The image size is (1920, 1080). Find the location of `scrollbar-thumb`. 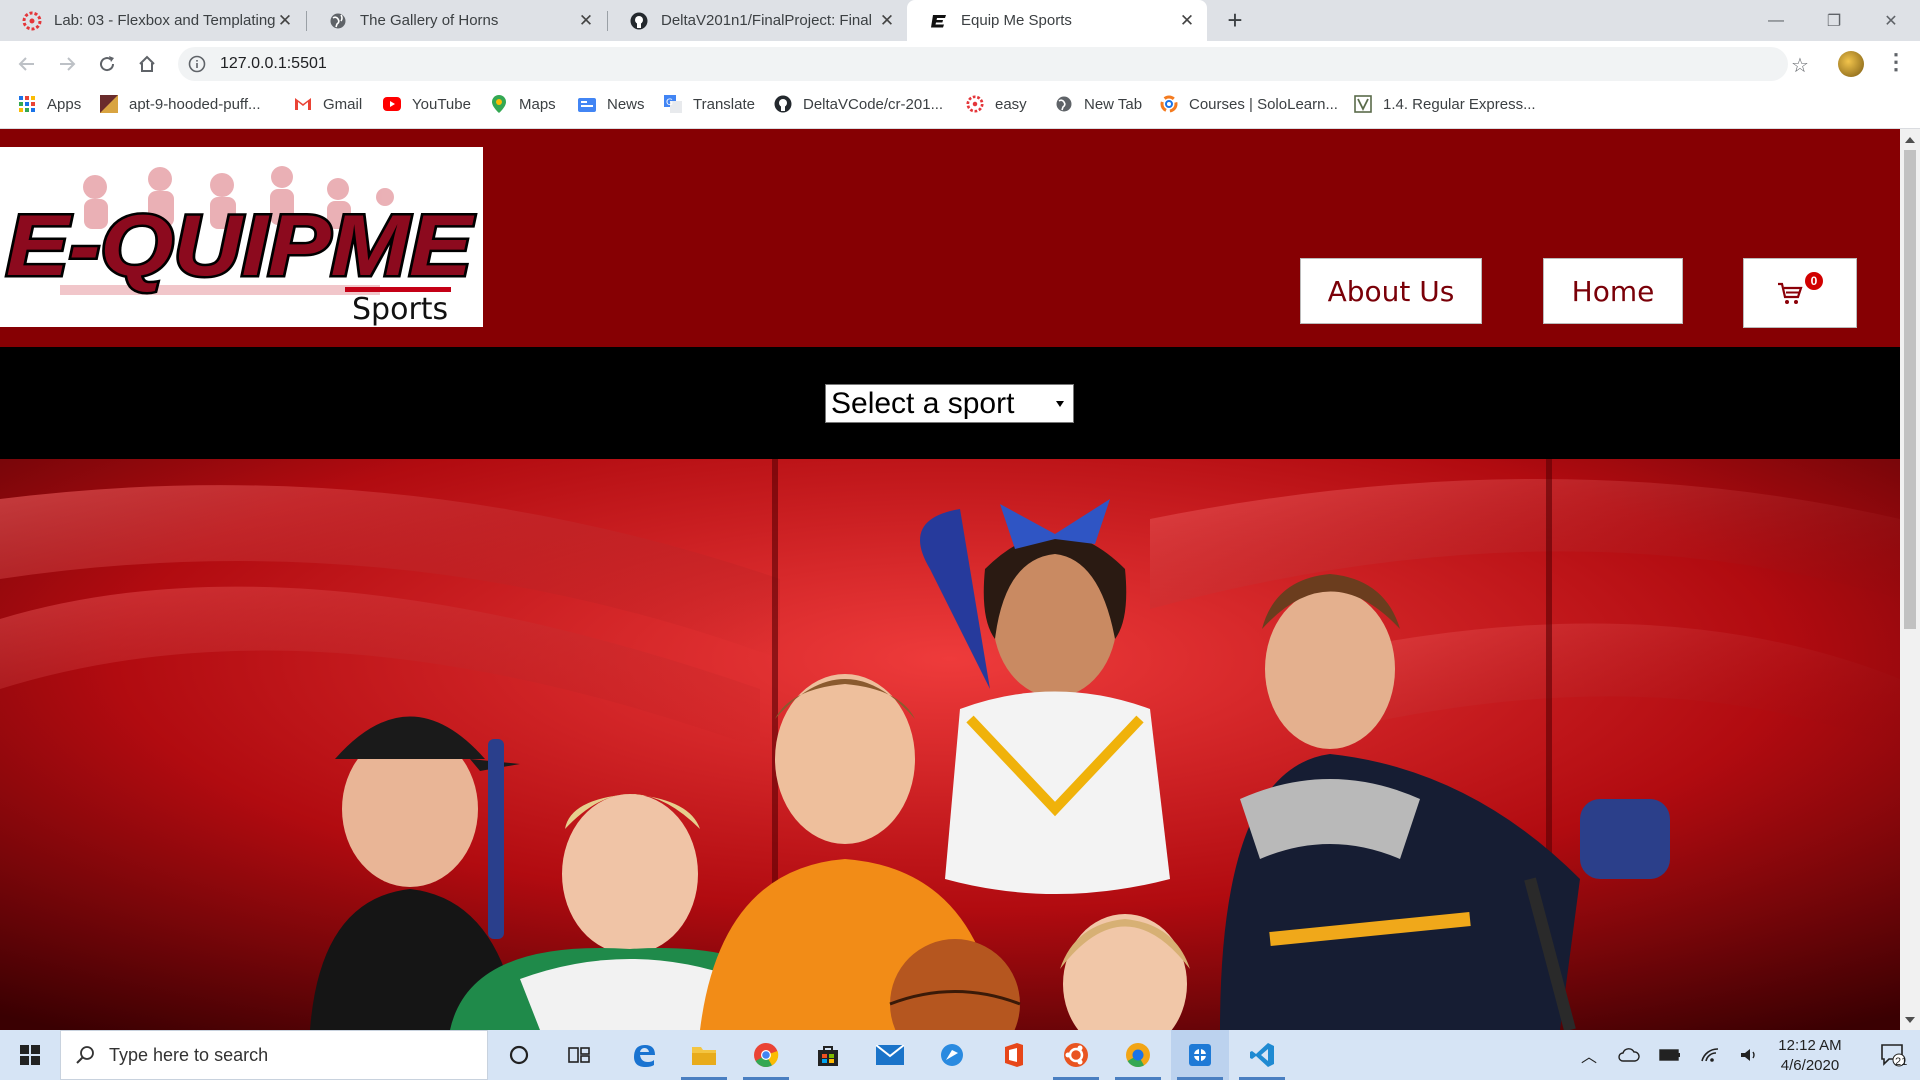

scrollbar-thumb is located at coordinates (1910, 389).